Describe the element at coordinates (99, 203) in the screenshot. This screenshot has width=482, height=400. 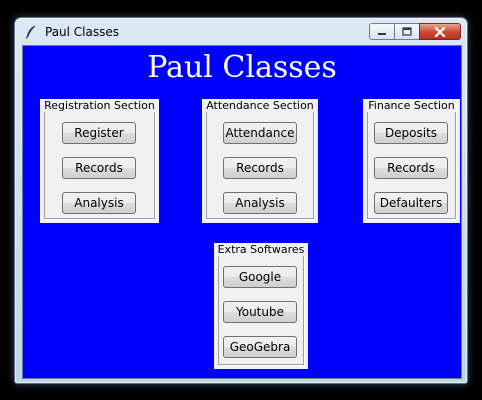
I see `registration-analysis-button: Analysis` at that location.